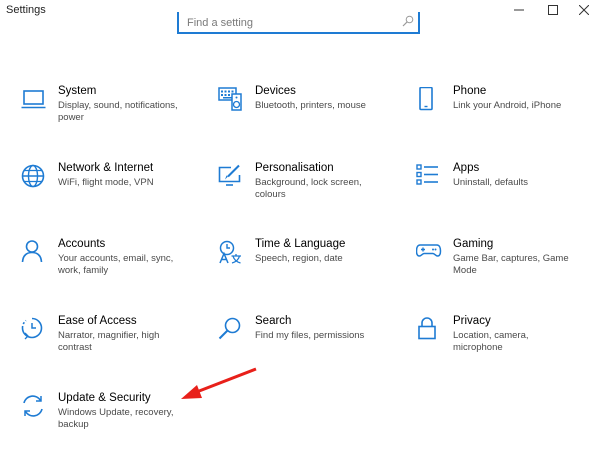 The image size is (600, 454). I want to click on close-icon, so click(584, 10).